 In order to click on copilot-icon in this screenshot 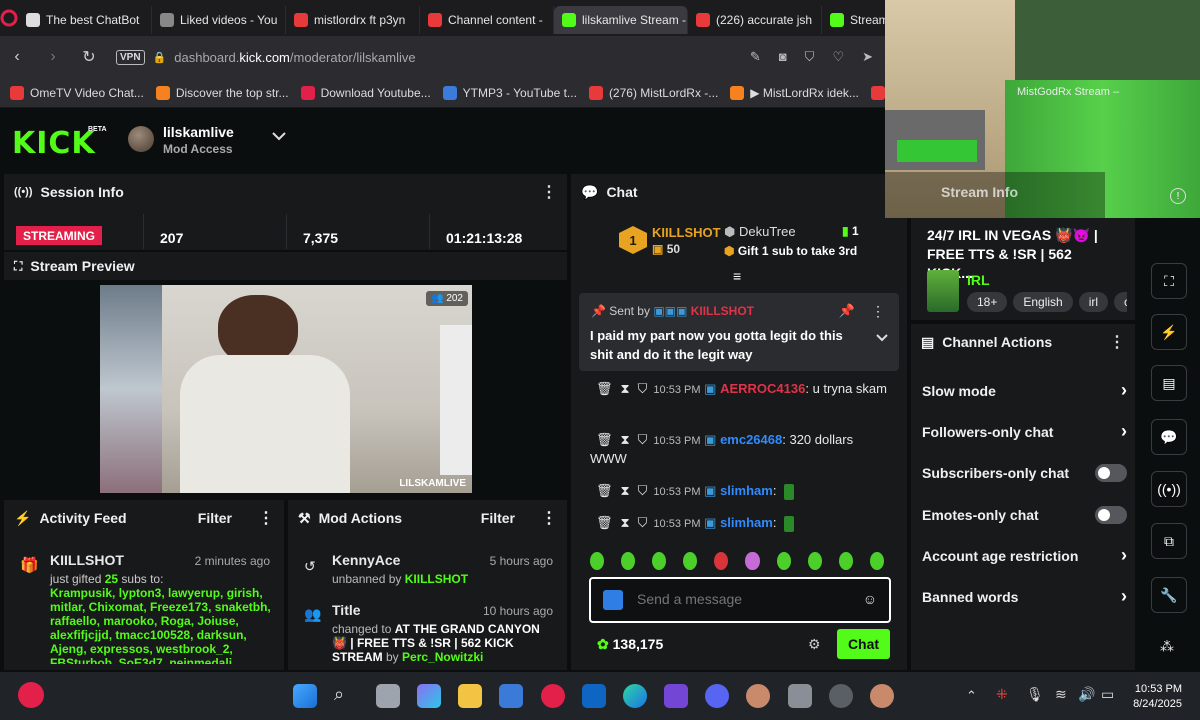, I will do `click(429, 696)`.